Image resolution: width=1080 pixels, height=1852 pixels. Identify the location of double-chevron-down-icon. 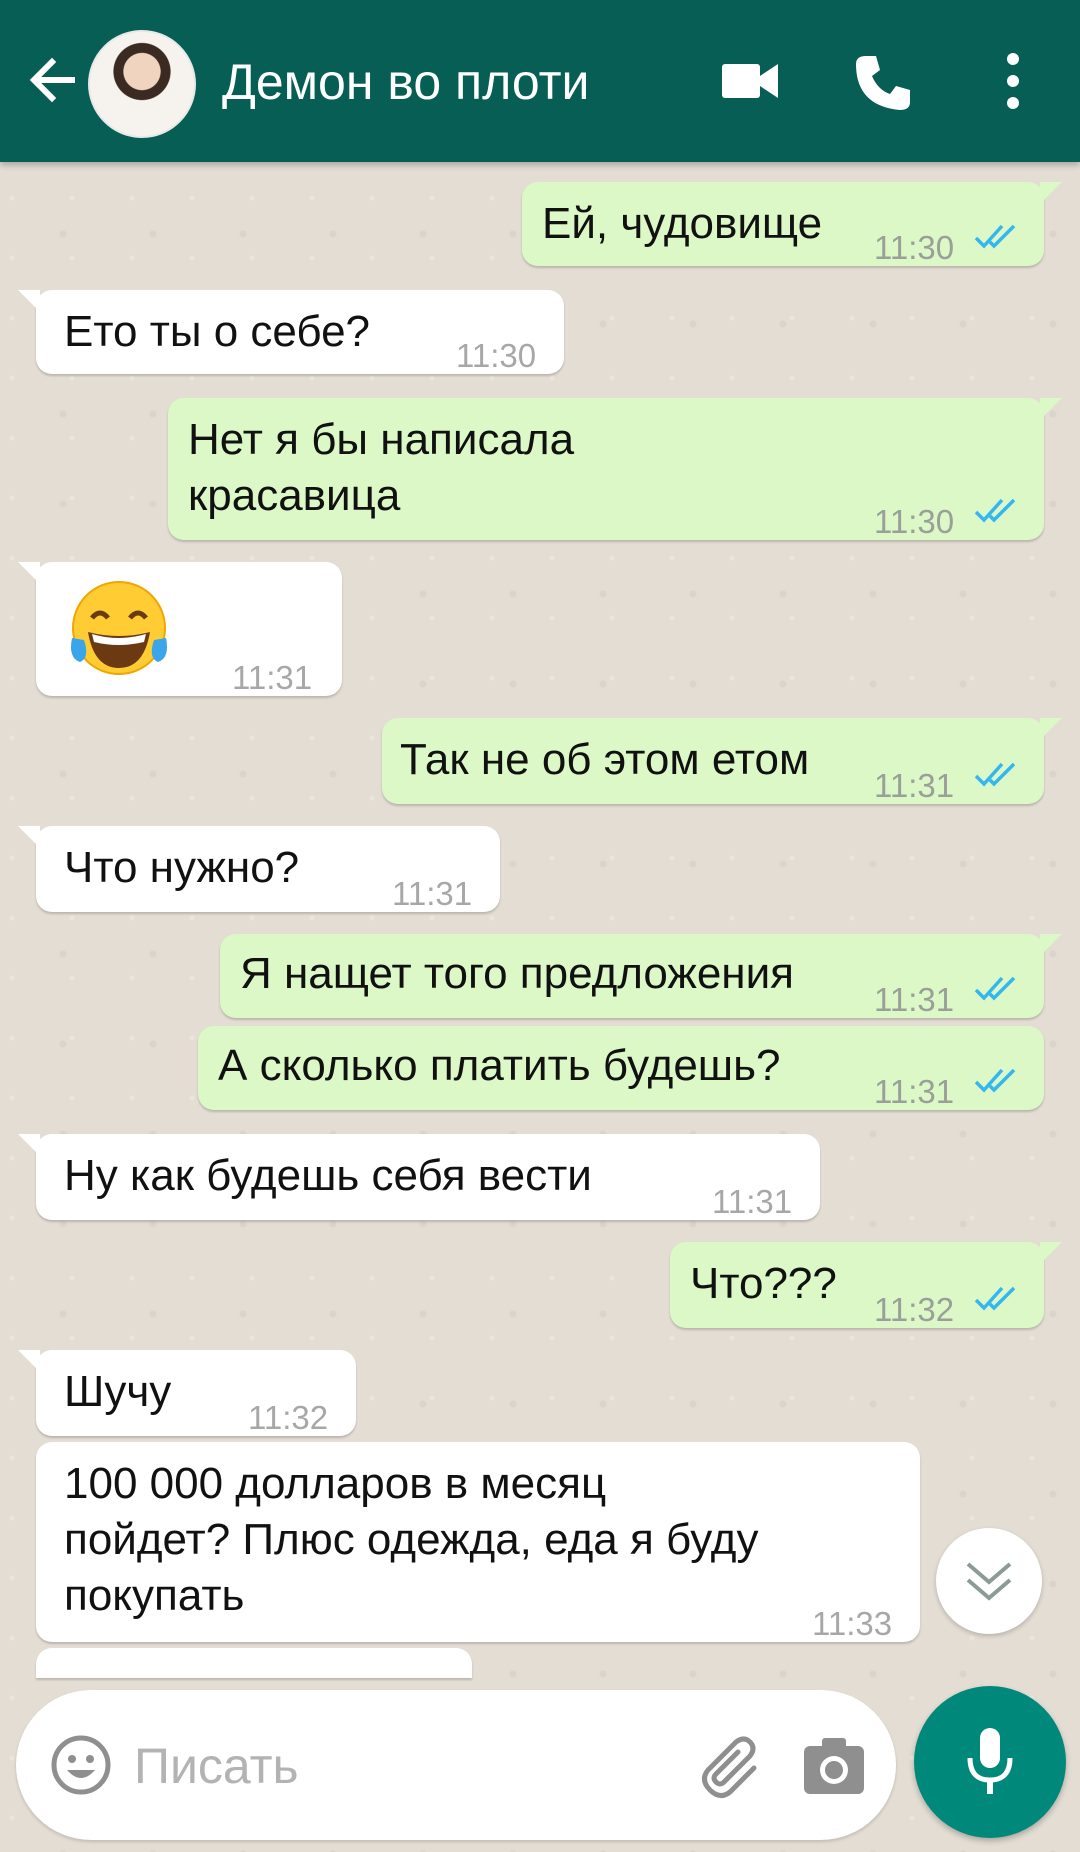
(989, 1581).